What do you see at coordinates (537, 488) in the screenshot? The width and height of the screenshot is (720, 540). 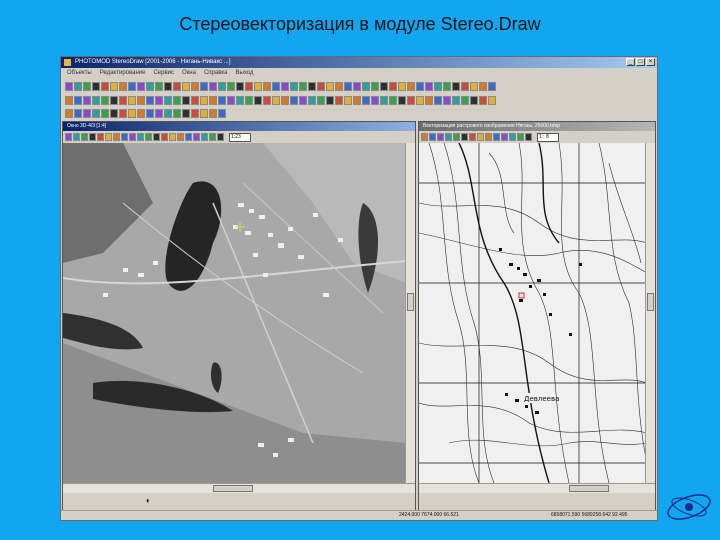 I see `raster-horizontal-scrollbar` at bounding box center [537, 488].